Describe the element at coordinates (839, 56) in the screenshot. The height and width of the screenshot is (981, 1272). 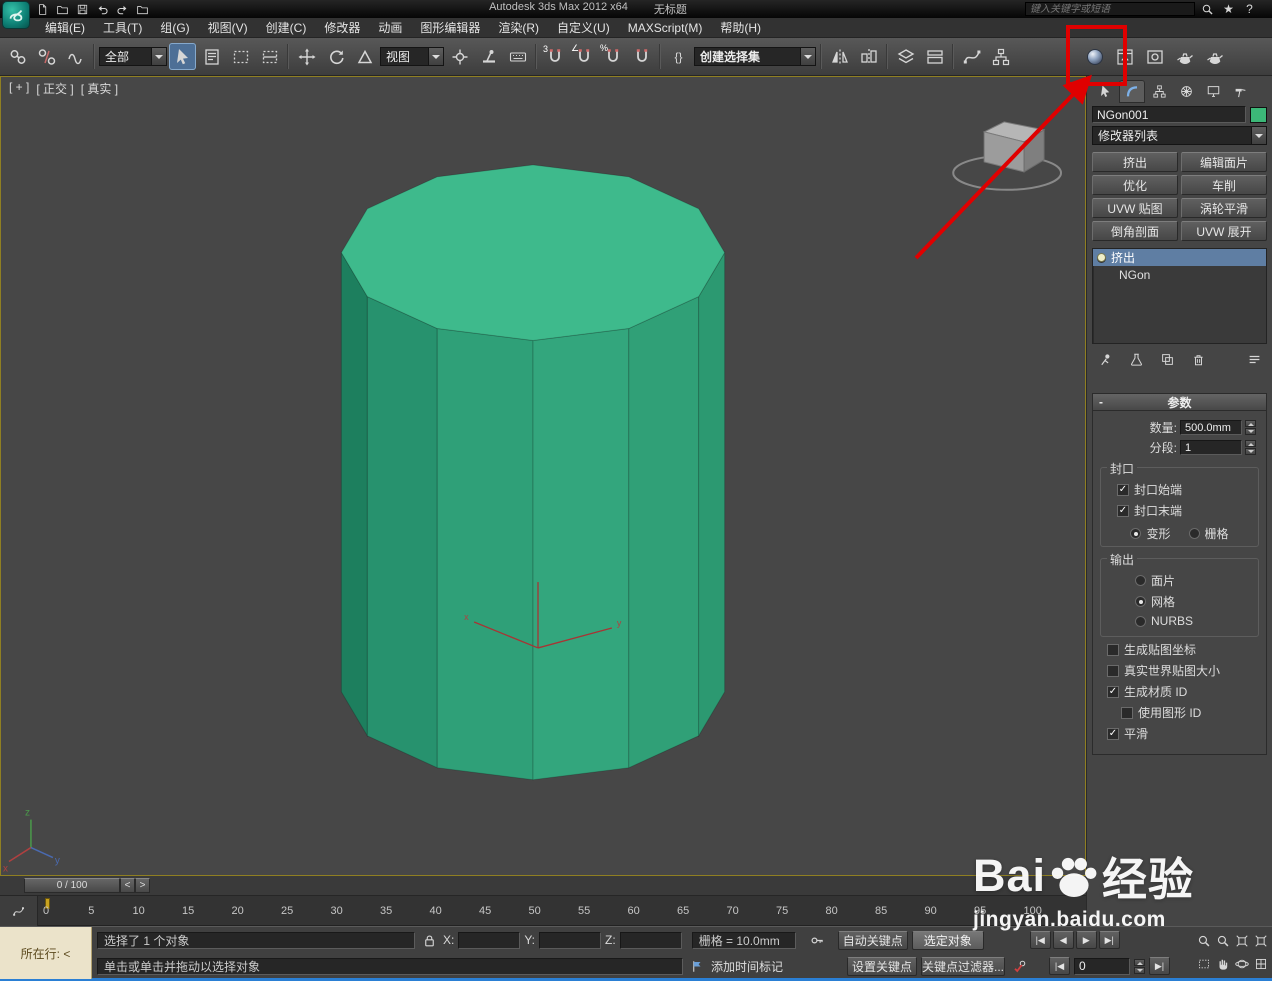
I see `mirror-button` at that location.